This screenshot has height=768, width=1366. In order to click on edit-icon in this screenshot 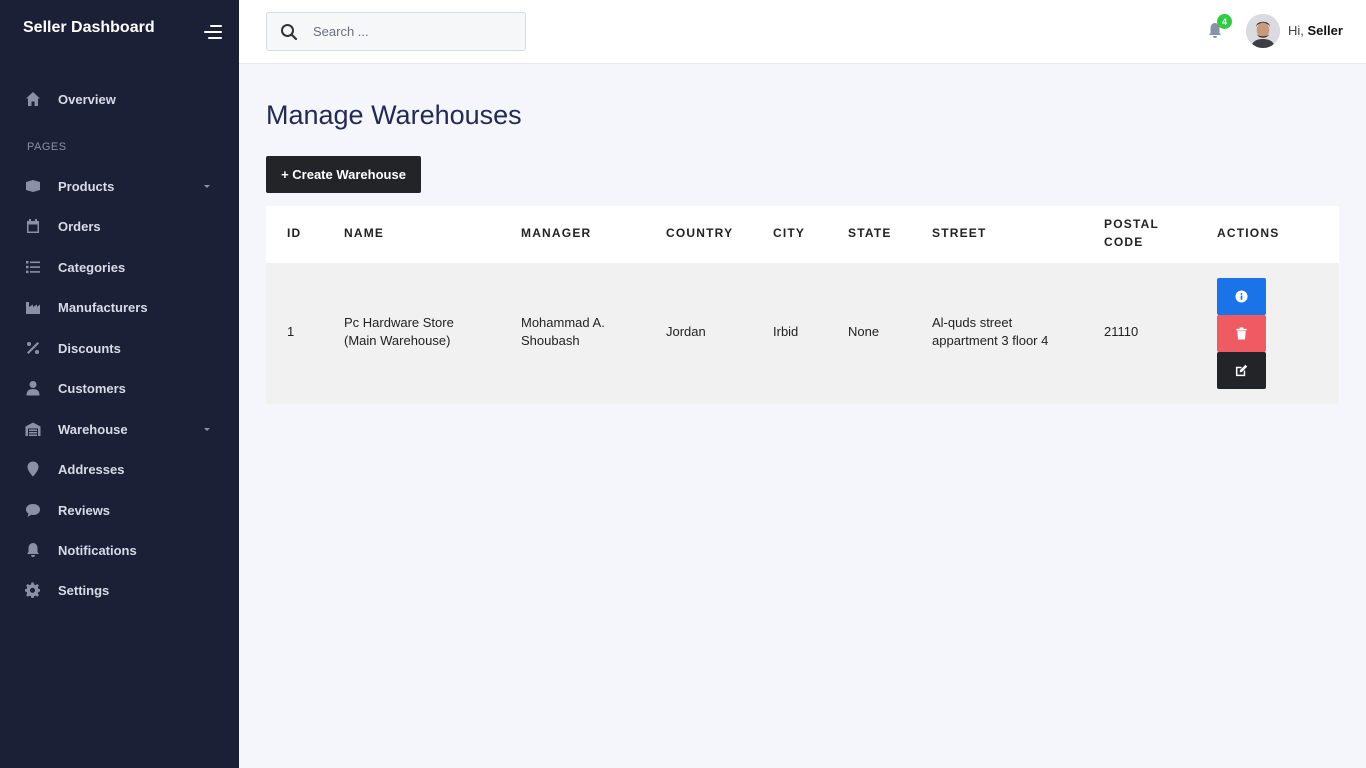, I will do `click(1241, 370)`.